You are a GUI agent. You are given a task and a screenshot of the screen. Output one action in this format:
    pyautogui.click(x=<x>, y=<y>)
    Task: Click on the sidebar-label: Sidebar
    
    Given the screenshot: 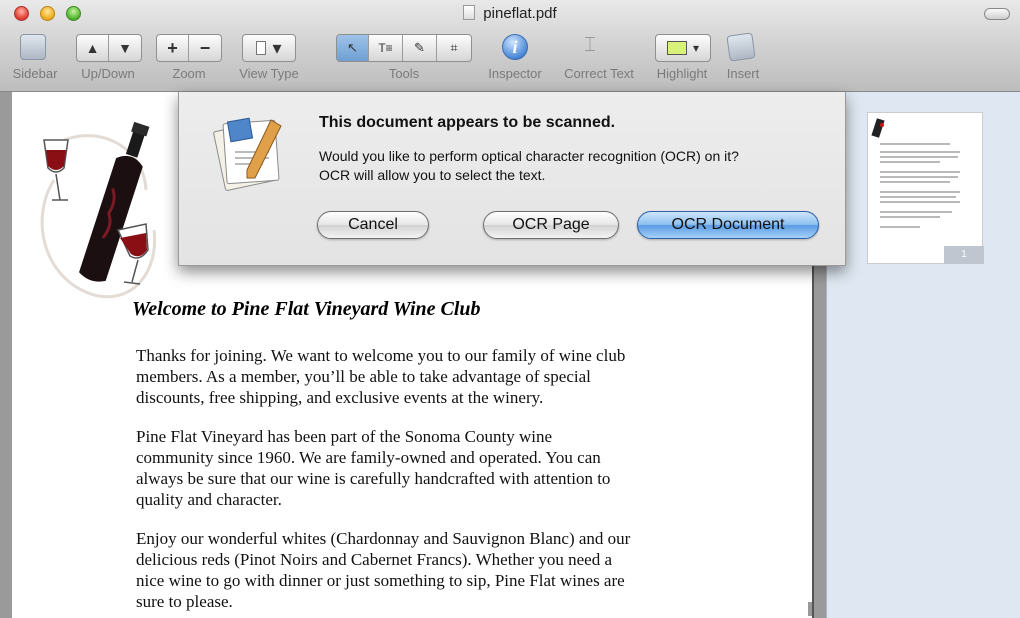 What is the action you would take?
    pyautogui.click(x=35, y=73)
    